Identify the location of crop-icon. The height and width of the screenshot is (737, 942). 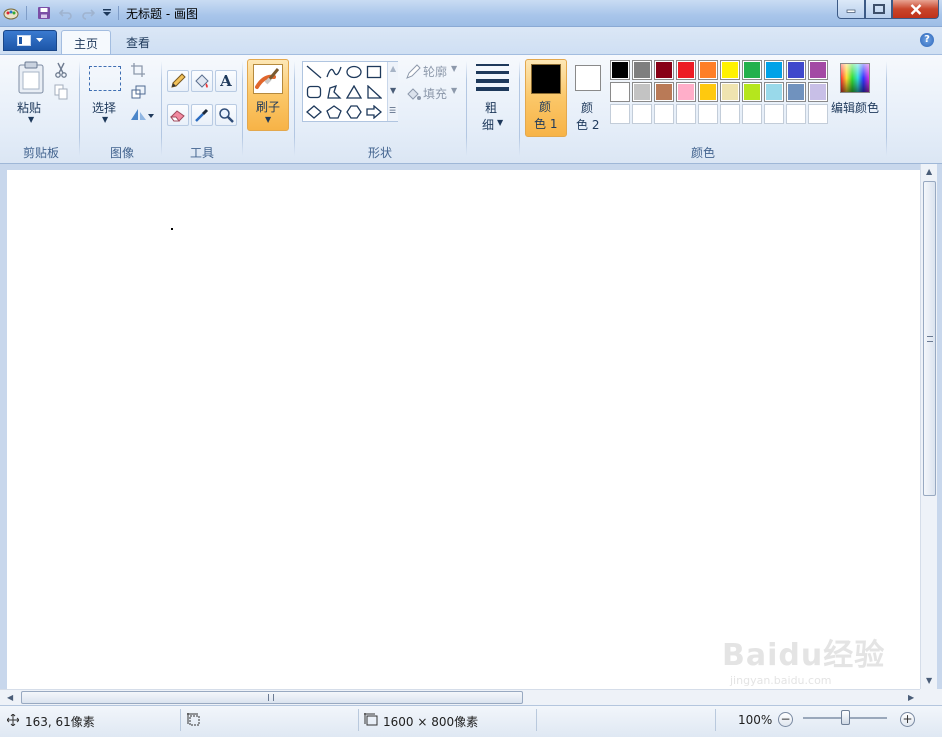
(138, 70).